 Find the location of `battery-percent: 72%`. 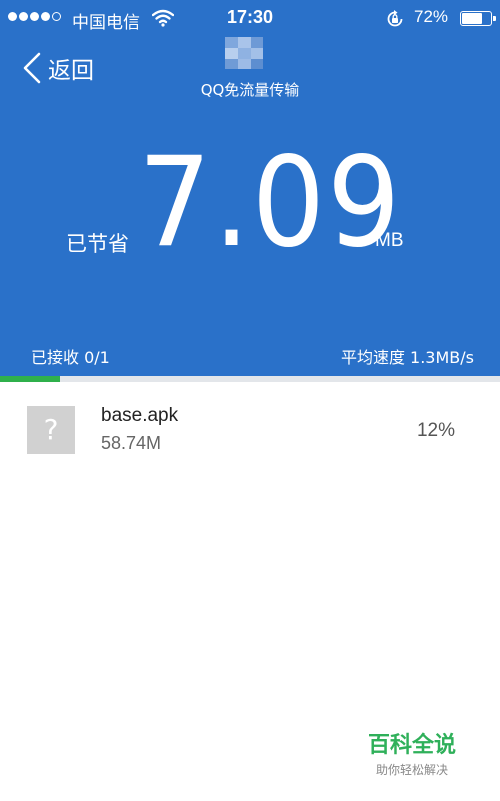

battery-percent: 72% is located at coordinates (431, 16).